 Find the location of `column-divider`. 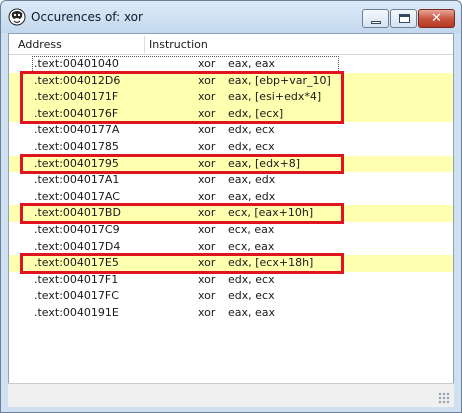

column-divider is located at coordinates (144, 44).